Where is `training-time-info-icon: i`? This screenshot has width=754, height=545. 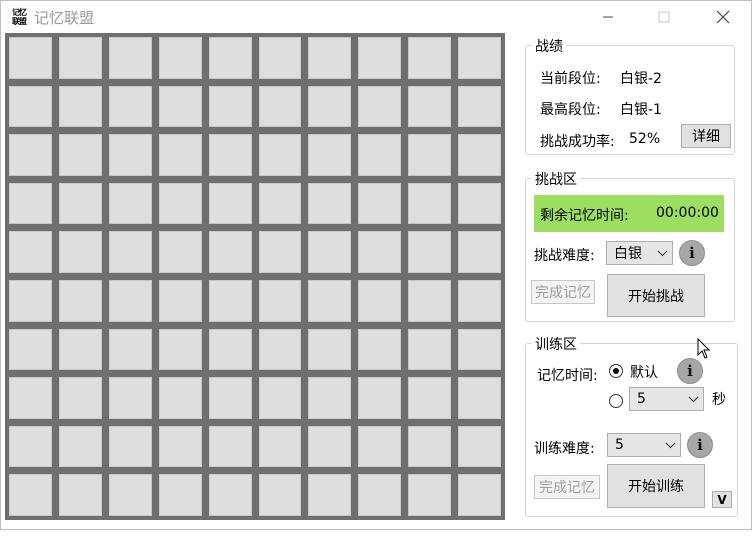 training-time-info-icon: i is located at coordinates (690, 371).